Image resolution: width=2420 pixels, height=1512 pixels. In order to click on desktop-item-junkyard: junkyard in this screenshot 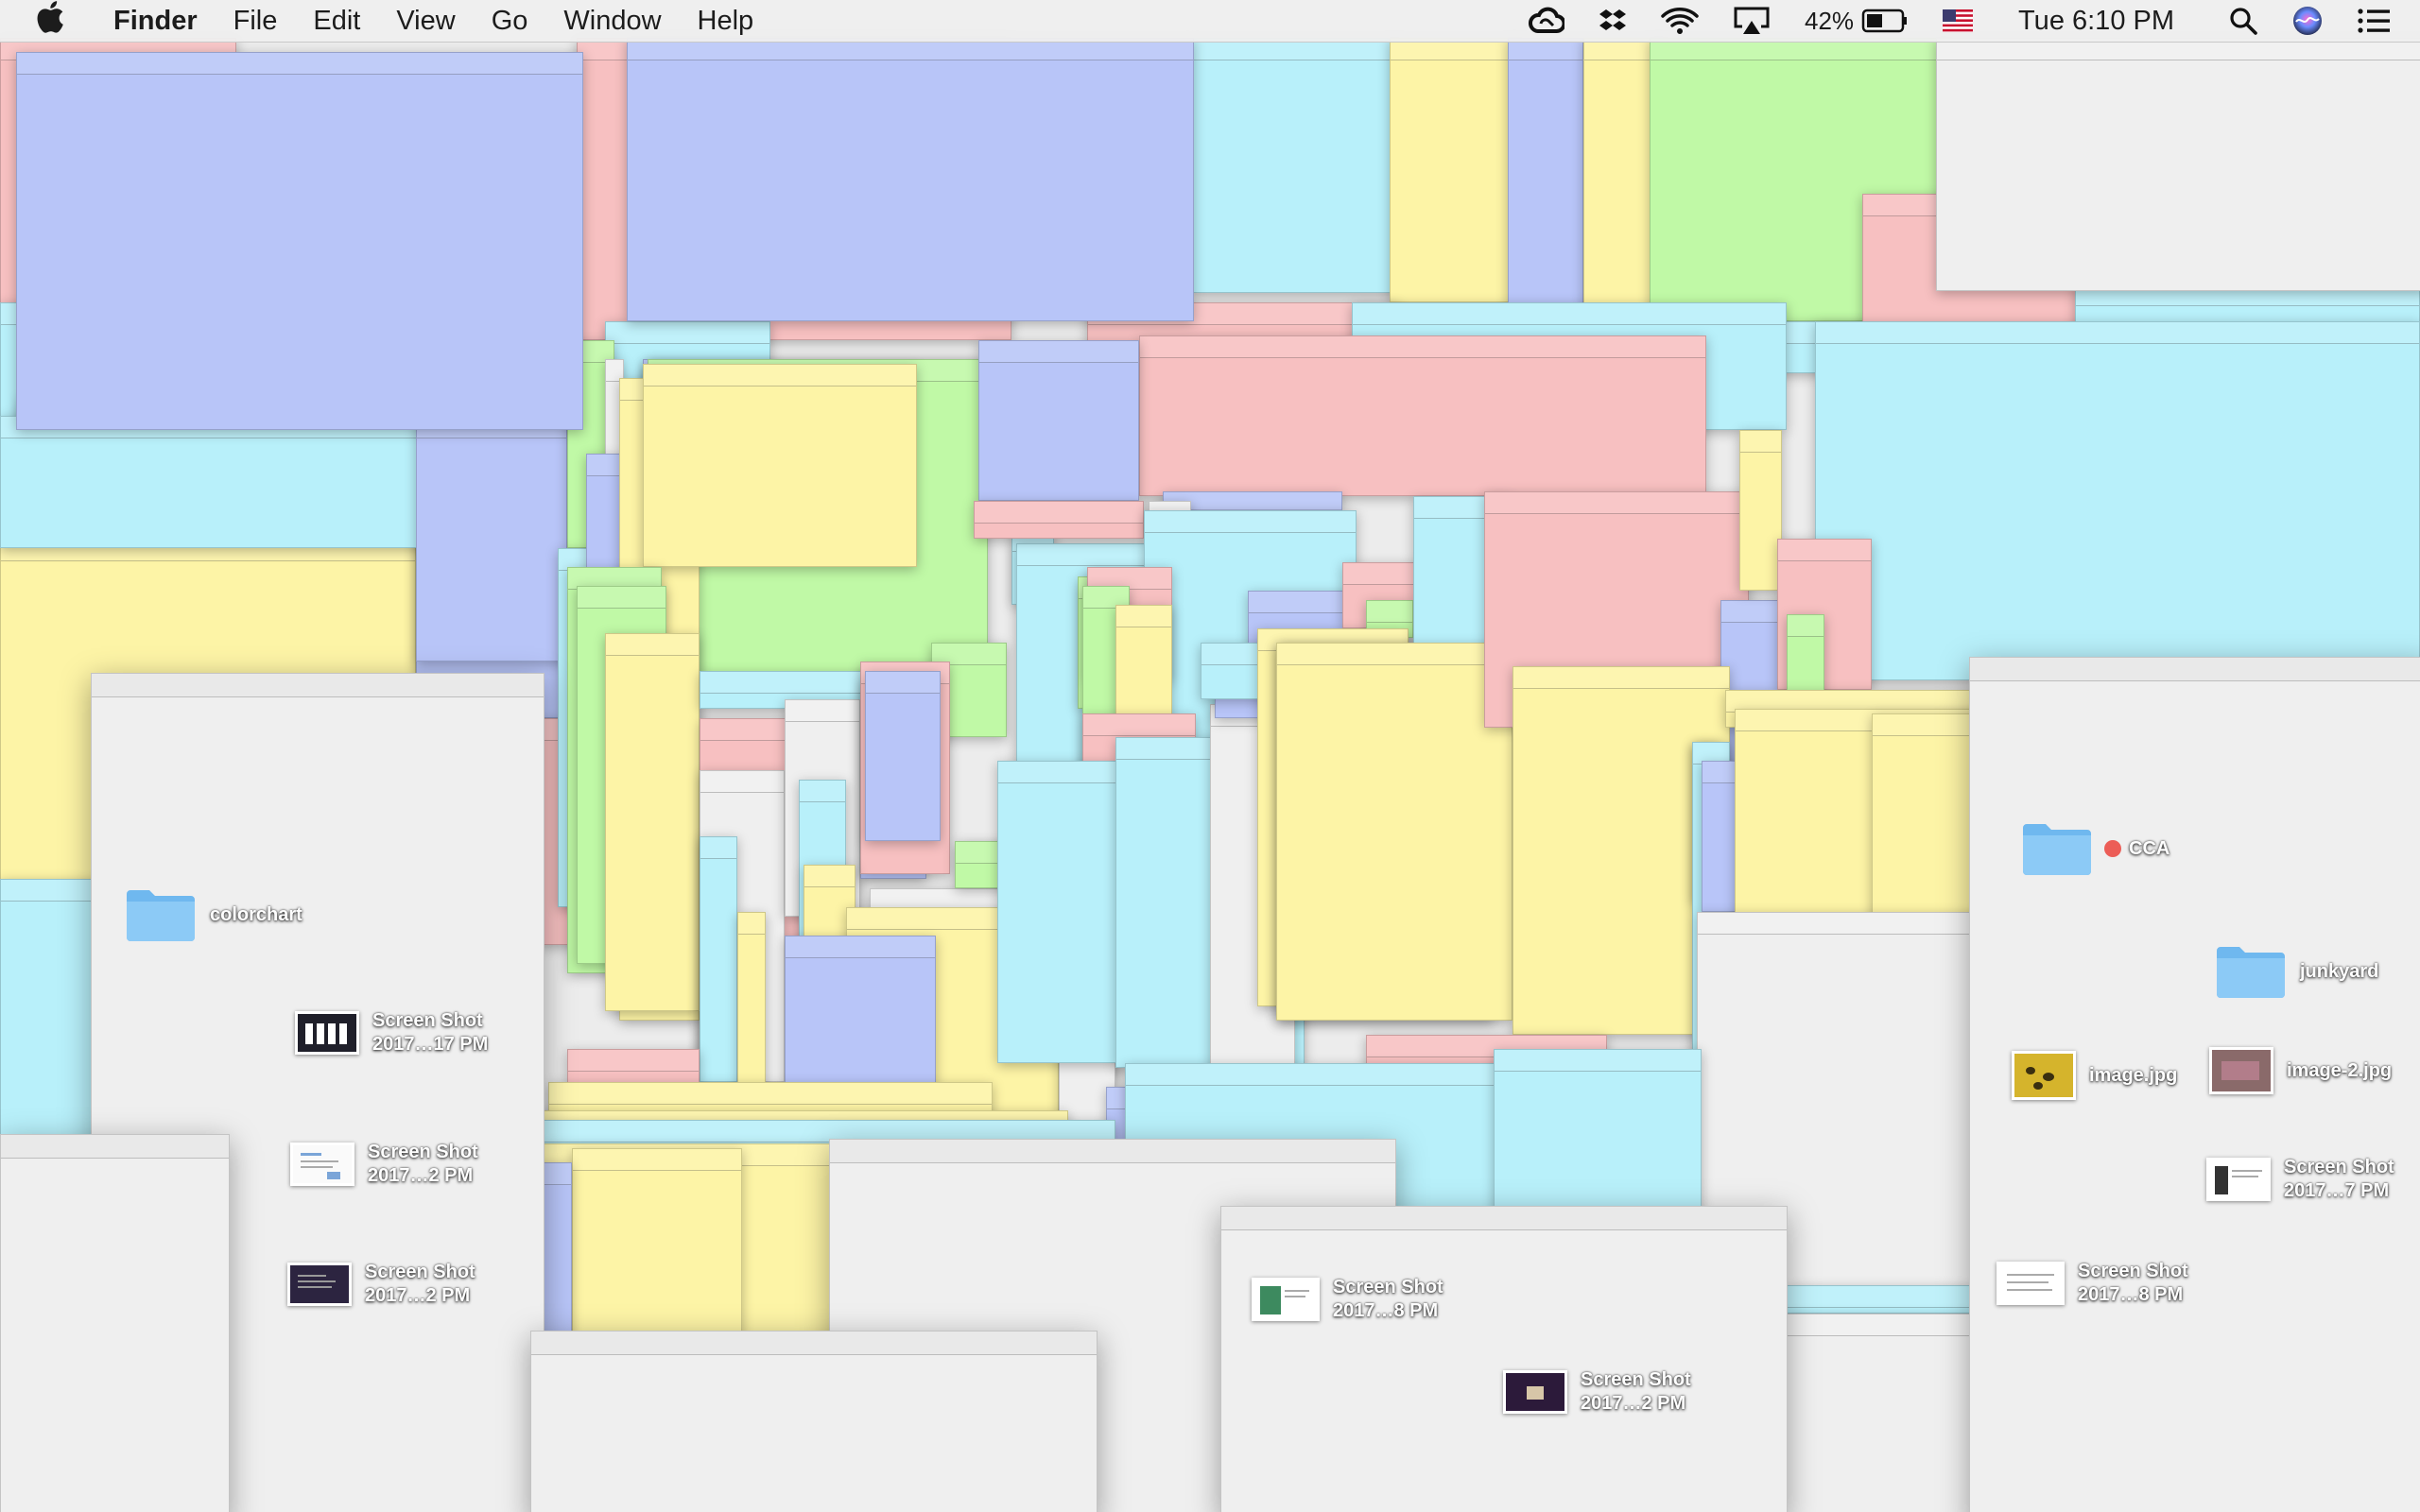, I will do `click(2296, 971)`.